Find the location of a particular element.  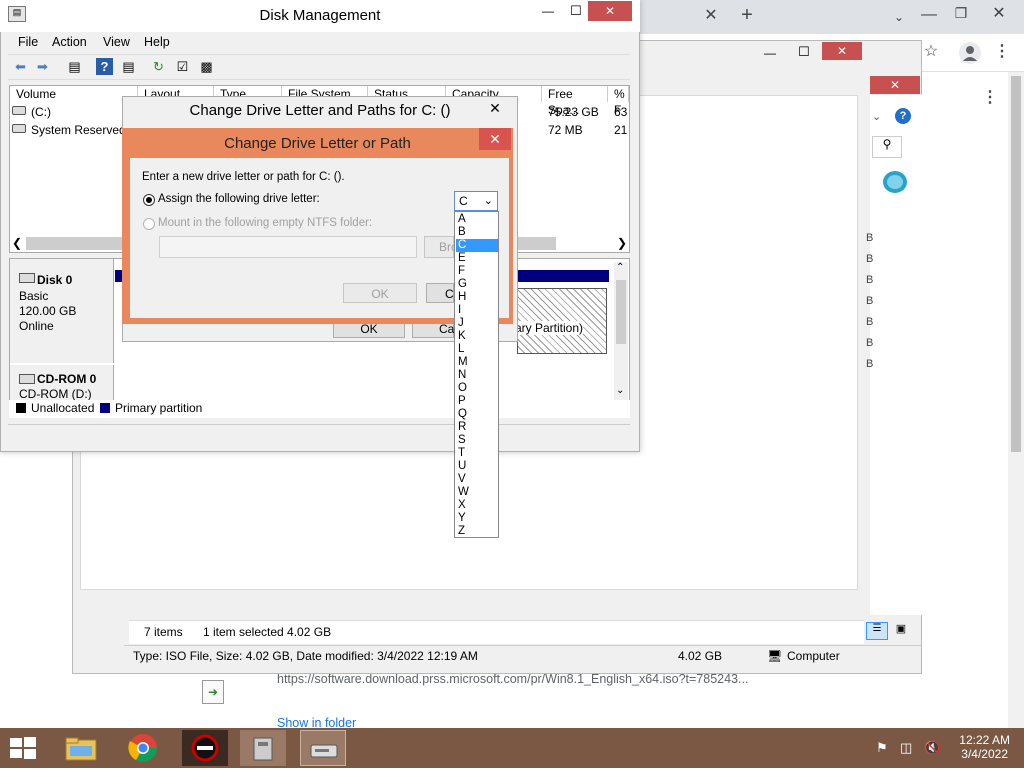

clock-time: 12:22 AM is located at coordinates (984, 740).